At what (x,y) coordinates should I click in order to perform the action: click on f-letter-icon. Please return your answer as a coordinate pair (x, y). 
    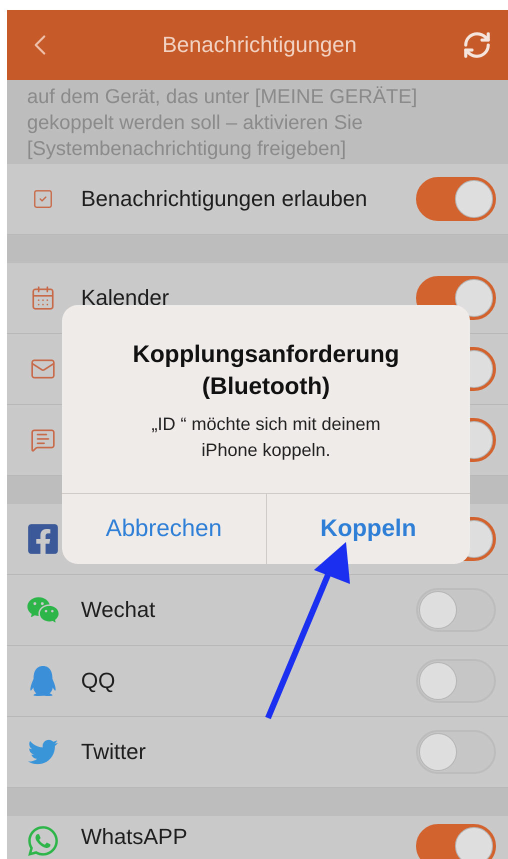
    Looking at the image, I should click on (43, 539).